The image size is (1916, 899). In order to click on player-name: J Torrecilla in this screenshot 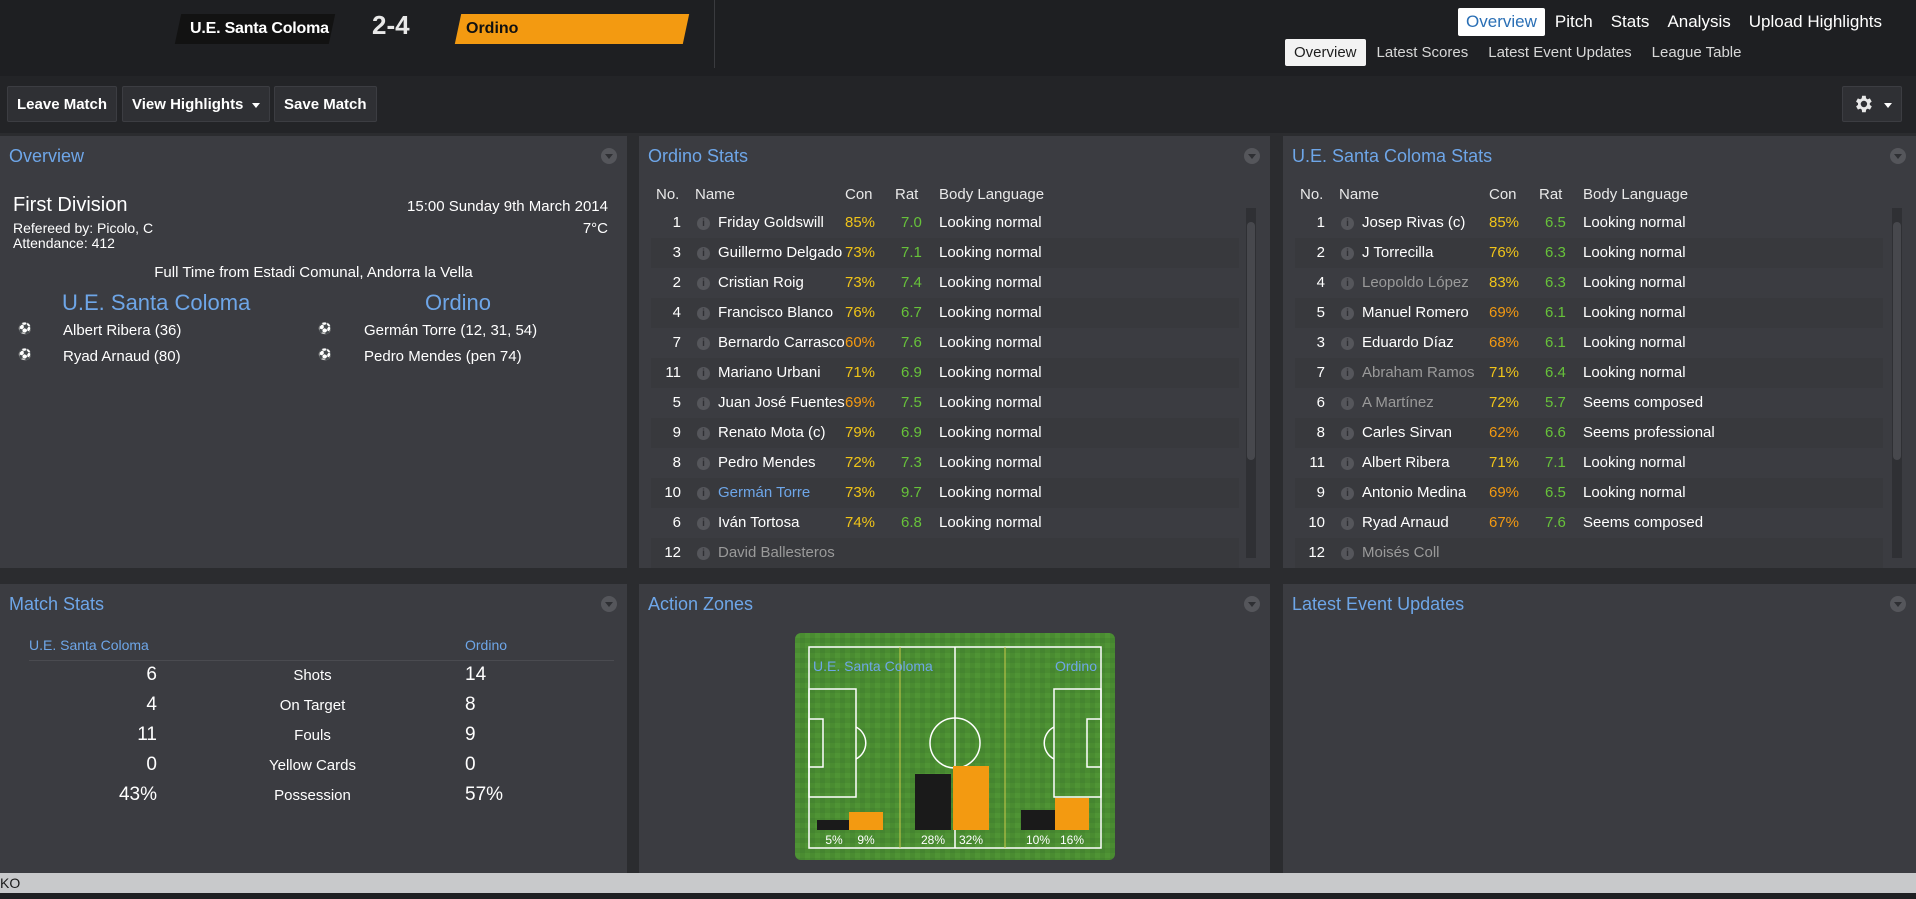, I will do `click(1397, 253)`.